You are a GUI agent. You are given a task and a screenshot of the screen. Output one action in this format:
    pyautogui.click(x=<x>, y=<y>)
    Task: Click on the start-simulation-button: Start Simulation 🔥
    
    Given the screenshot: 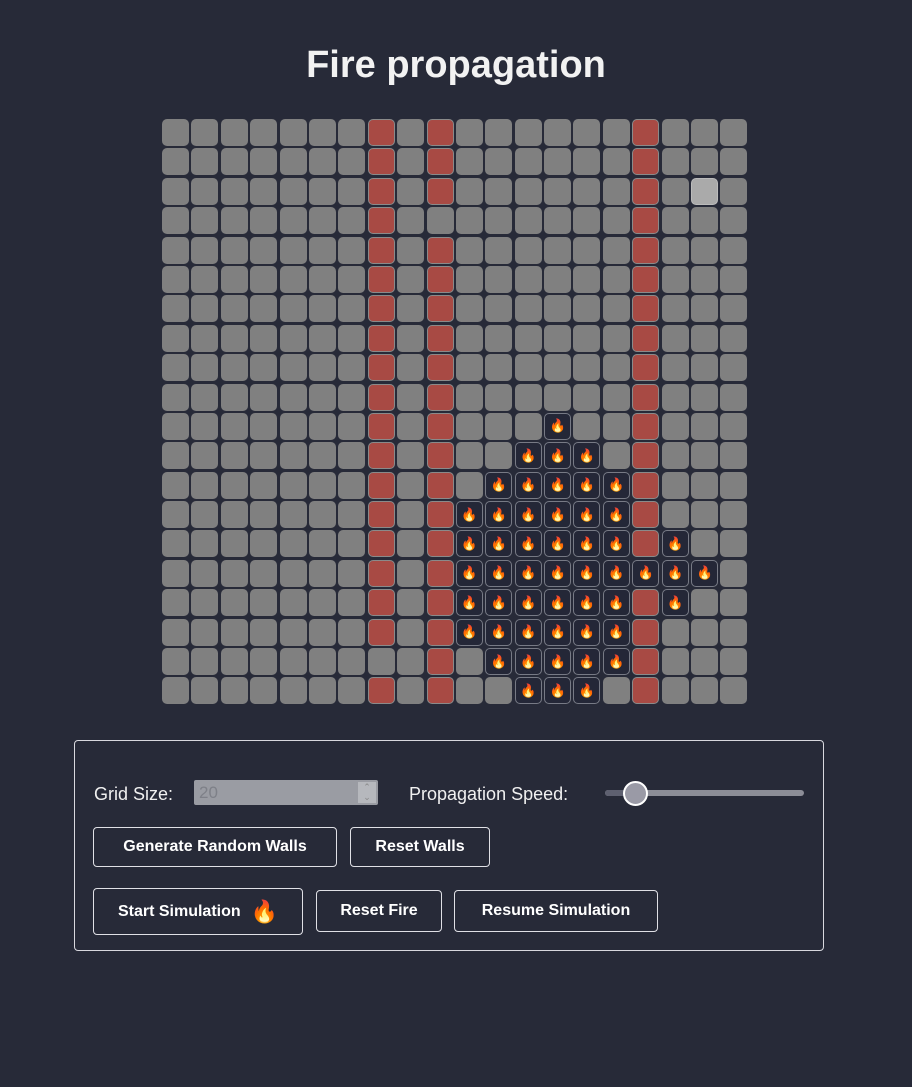 What is the action you would take?
    pyautogui.click(x=198, y=911)
    